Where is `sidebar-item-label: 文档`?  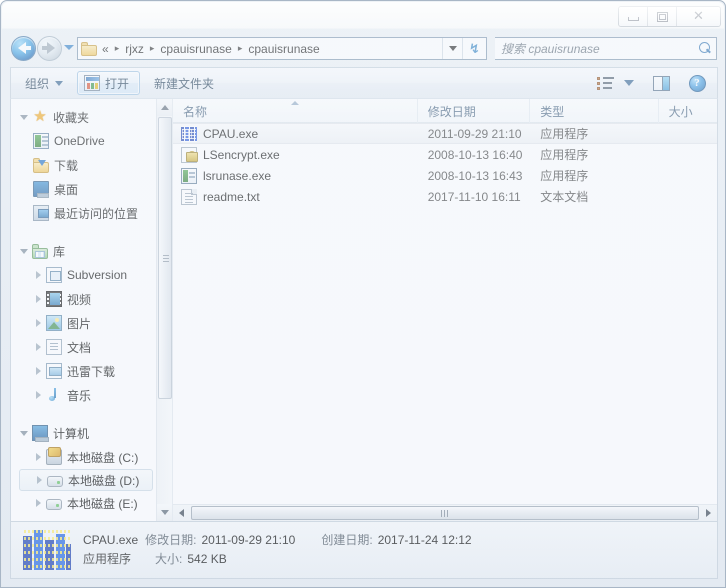
sidebar-item-label: 文档 is located at coordinates (79, 347).